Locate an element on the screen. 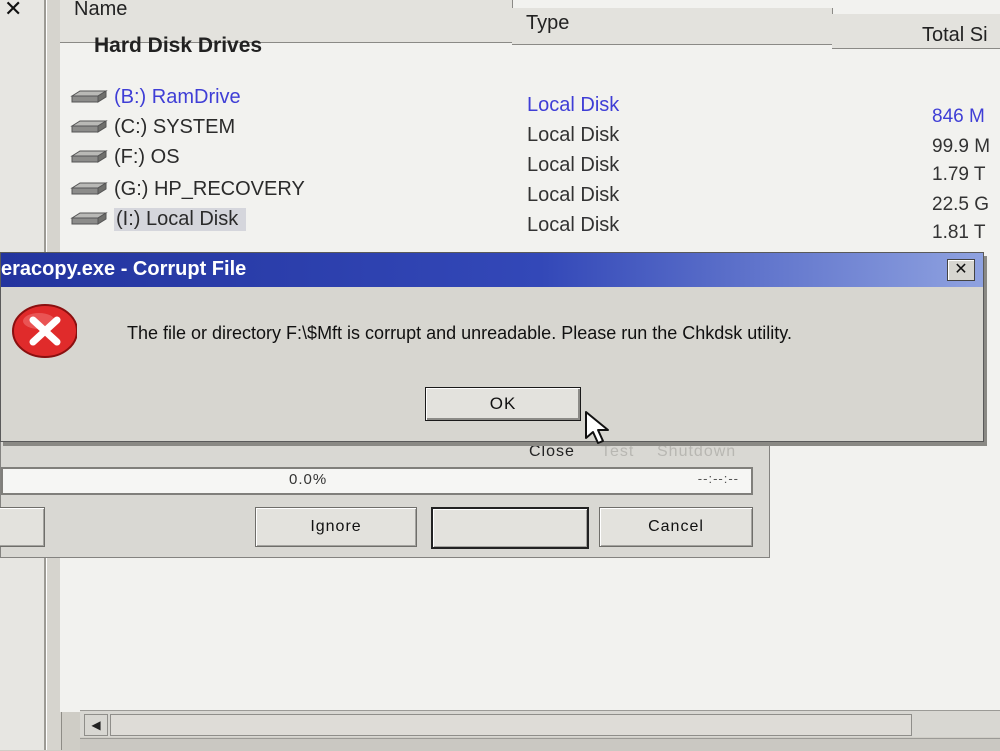 This screenshot has height=751, width=1000. default-button is located at coordinates (510, 528).